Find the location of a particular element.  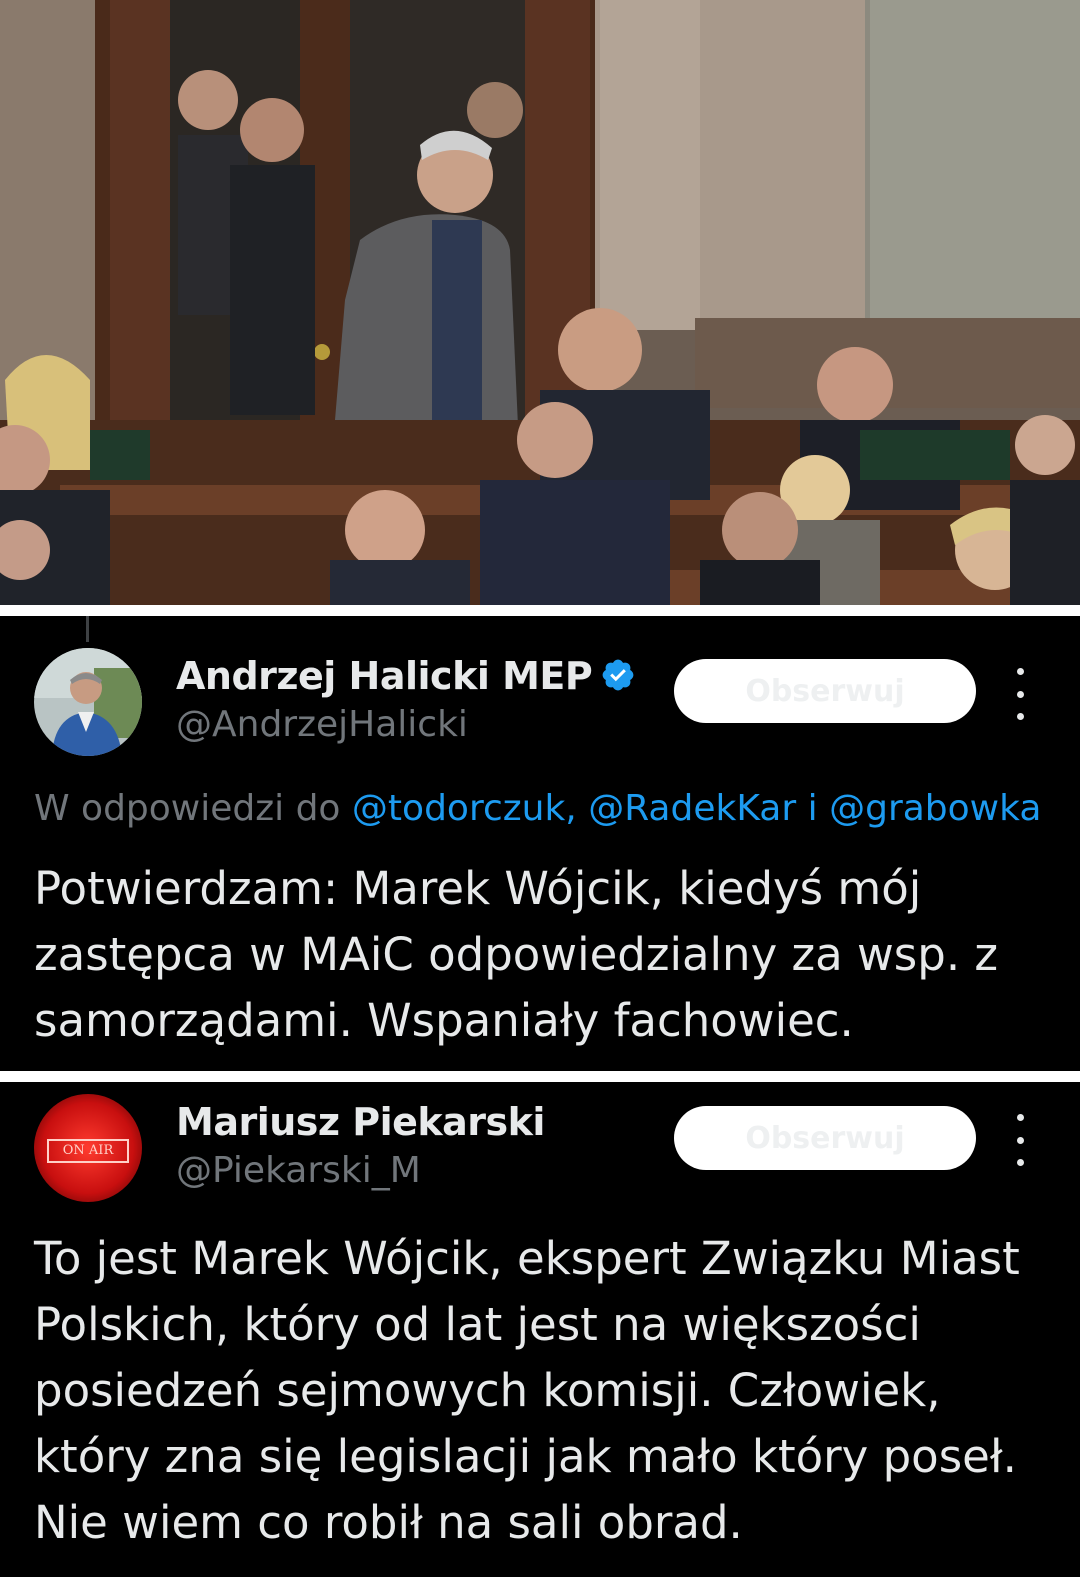

reply-prefix: W odpowiedzi do is located at coordinates (187, 808).